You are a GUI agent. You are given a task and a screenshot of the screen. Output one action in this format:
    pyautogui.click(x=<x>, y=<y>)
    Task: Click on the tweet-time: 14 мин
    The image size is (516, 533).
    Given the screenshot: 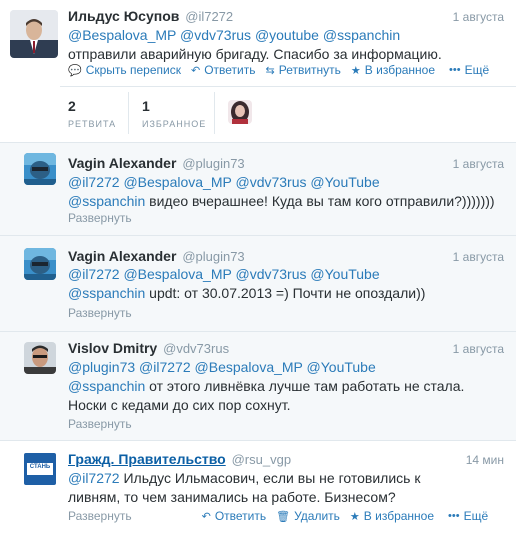 What is the action you would take?
    pyautogui.click(x=485, y=460)
    